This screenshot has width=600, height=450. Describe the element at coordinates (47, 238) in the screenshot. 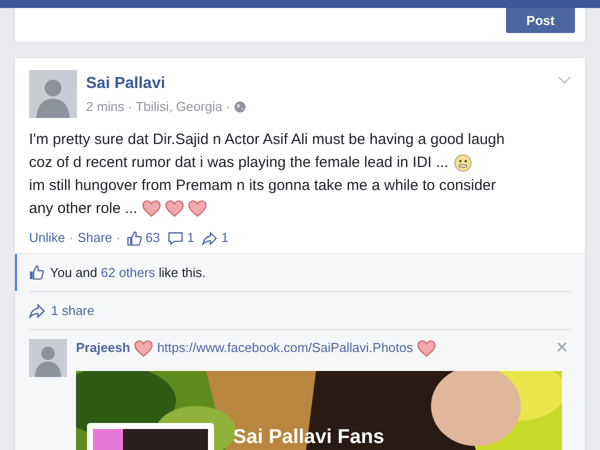

I see `action-link: Unlike` at that location.